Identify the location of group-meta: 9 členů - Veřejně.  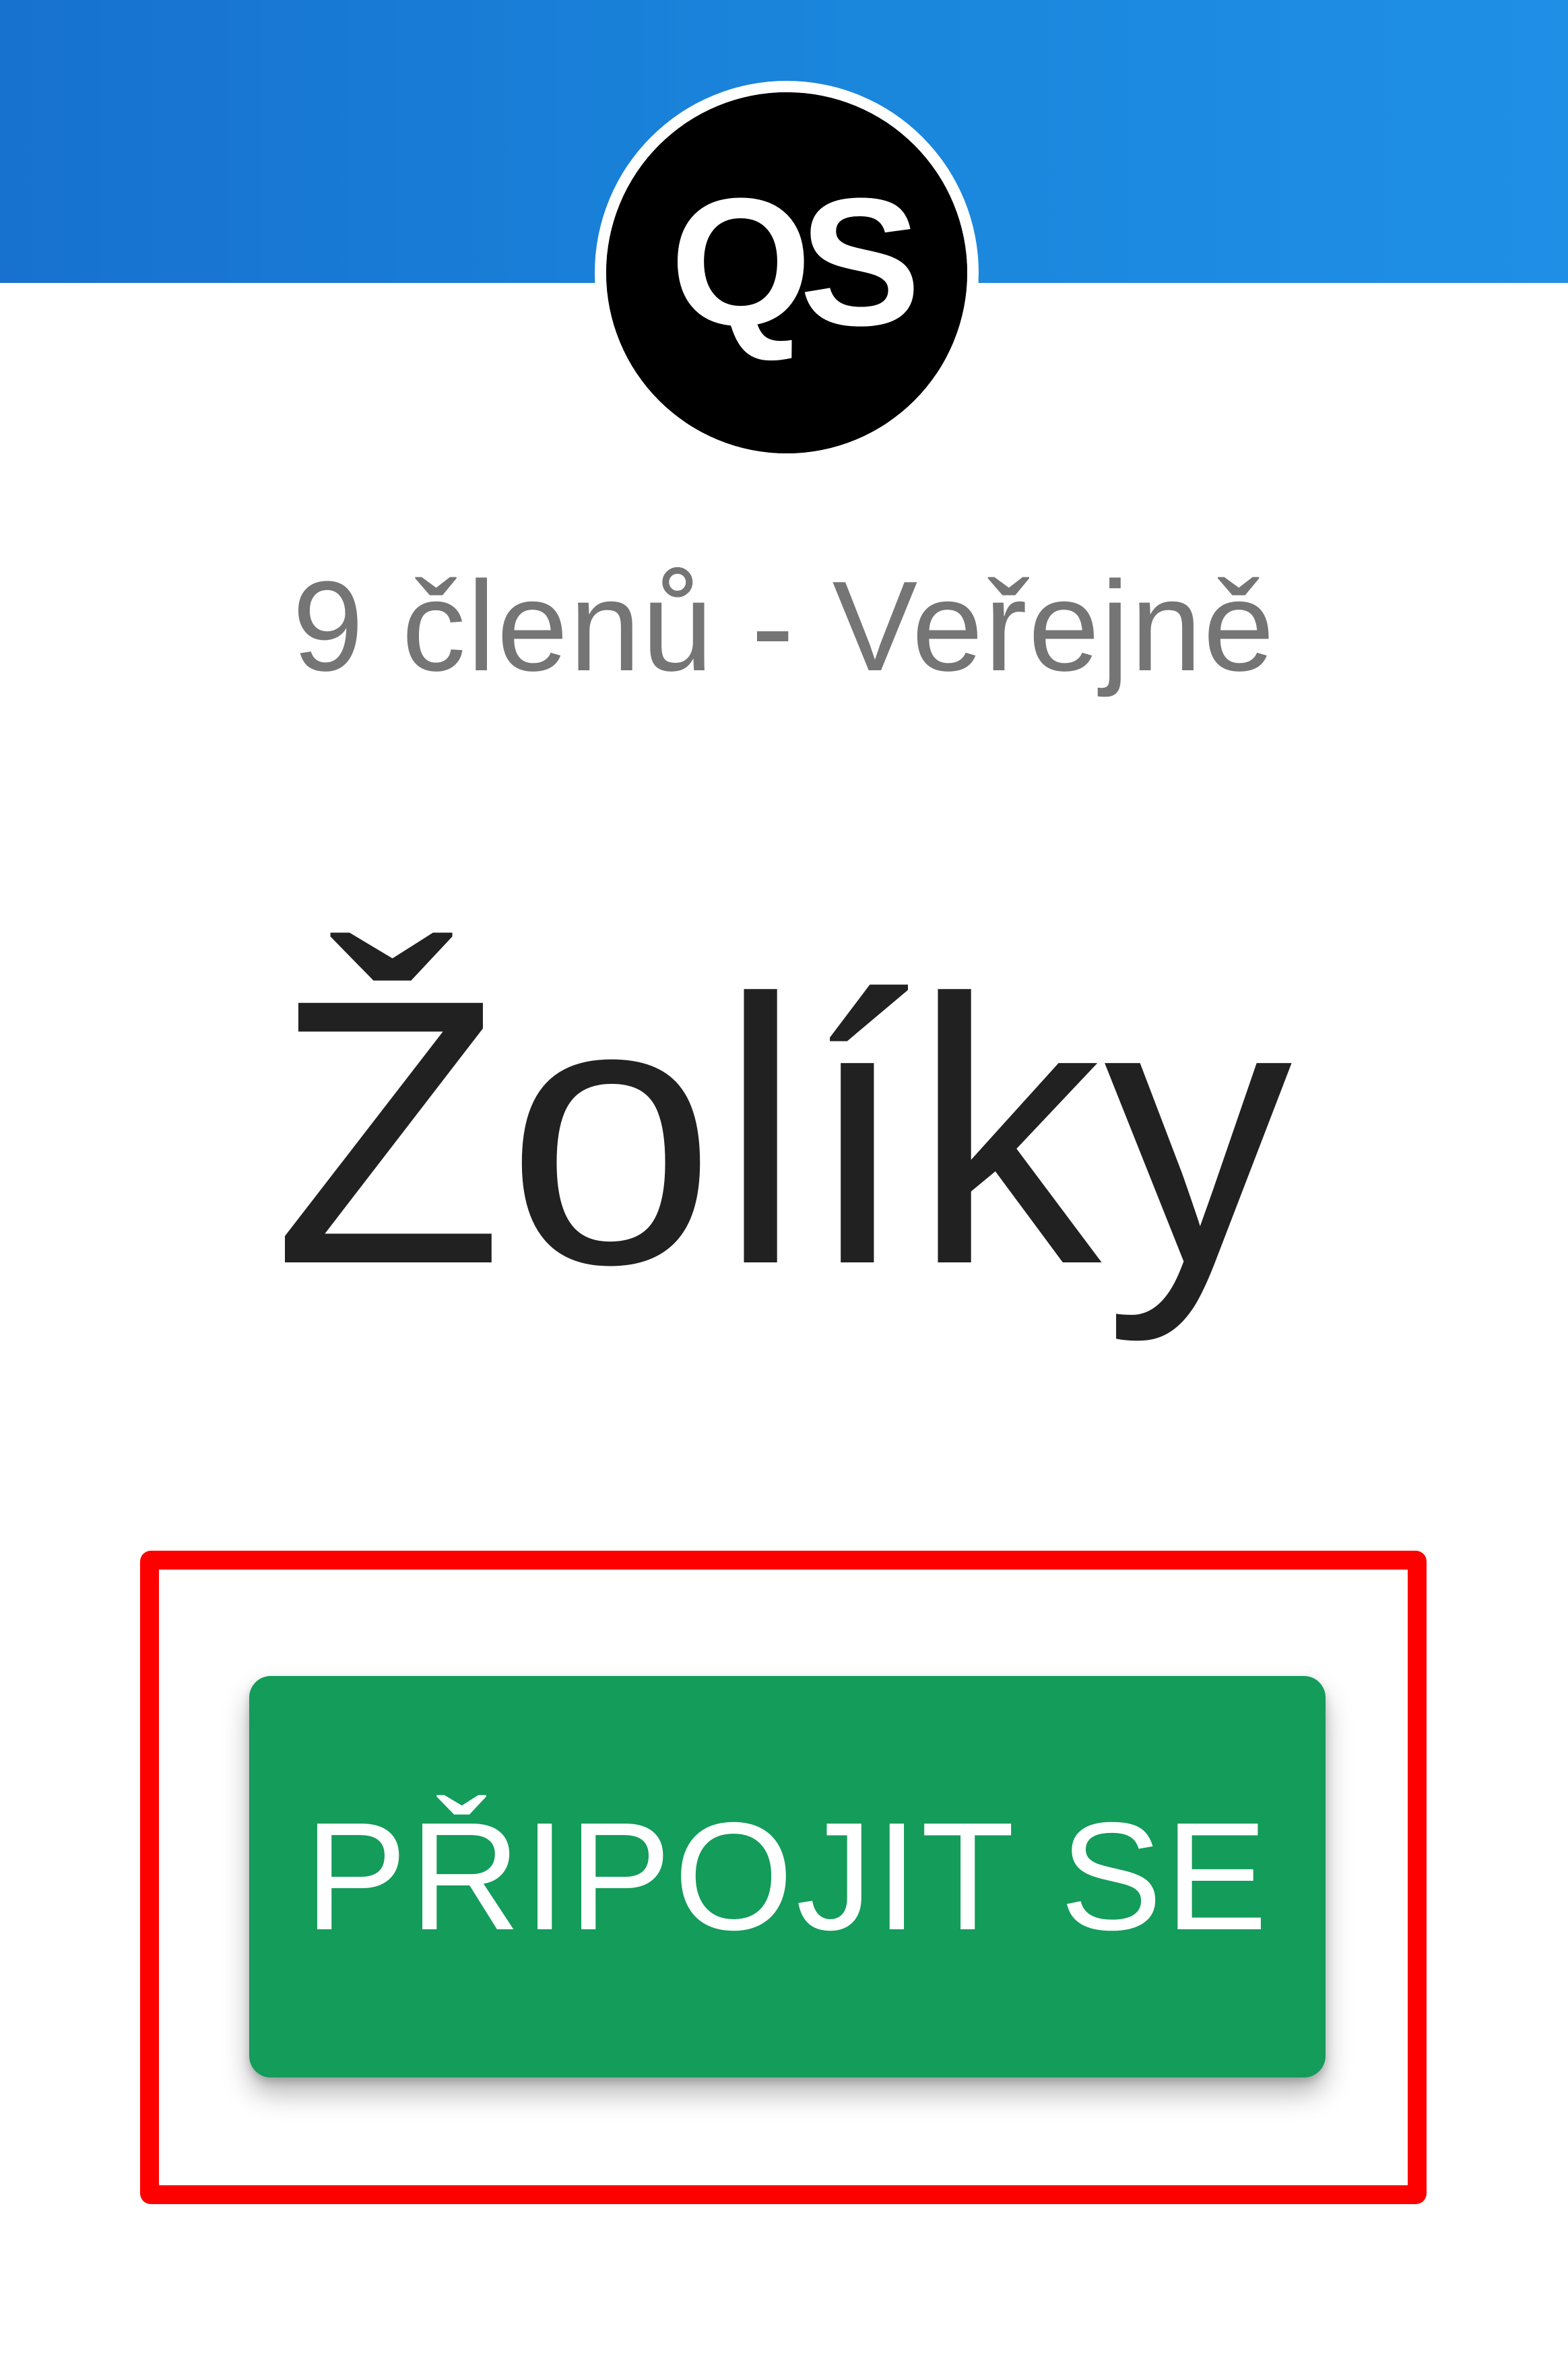
(784, 626).